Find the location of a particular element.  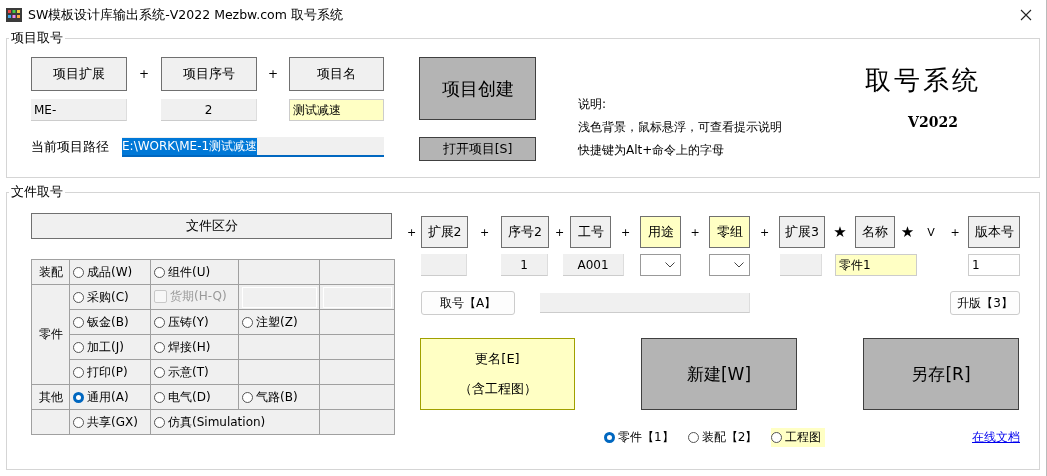

number-field is located at coordinates (645, 303).